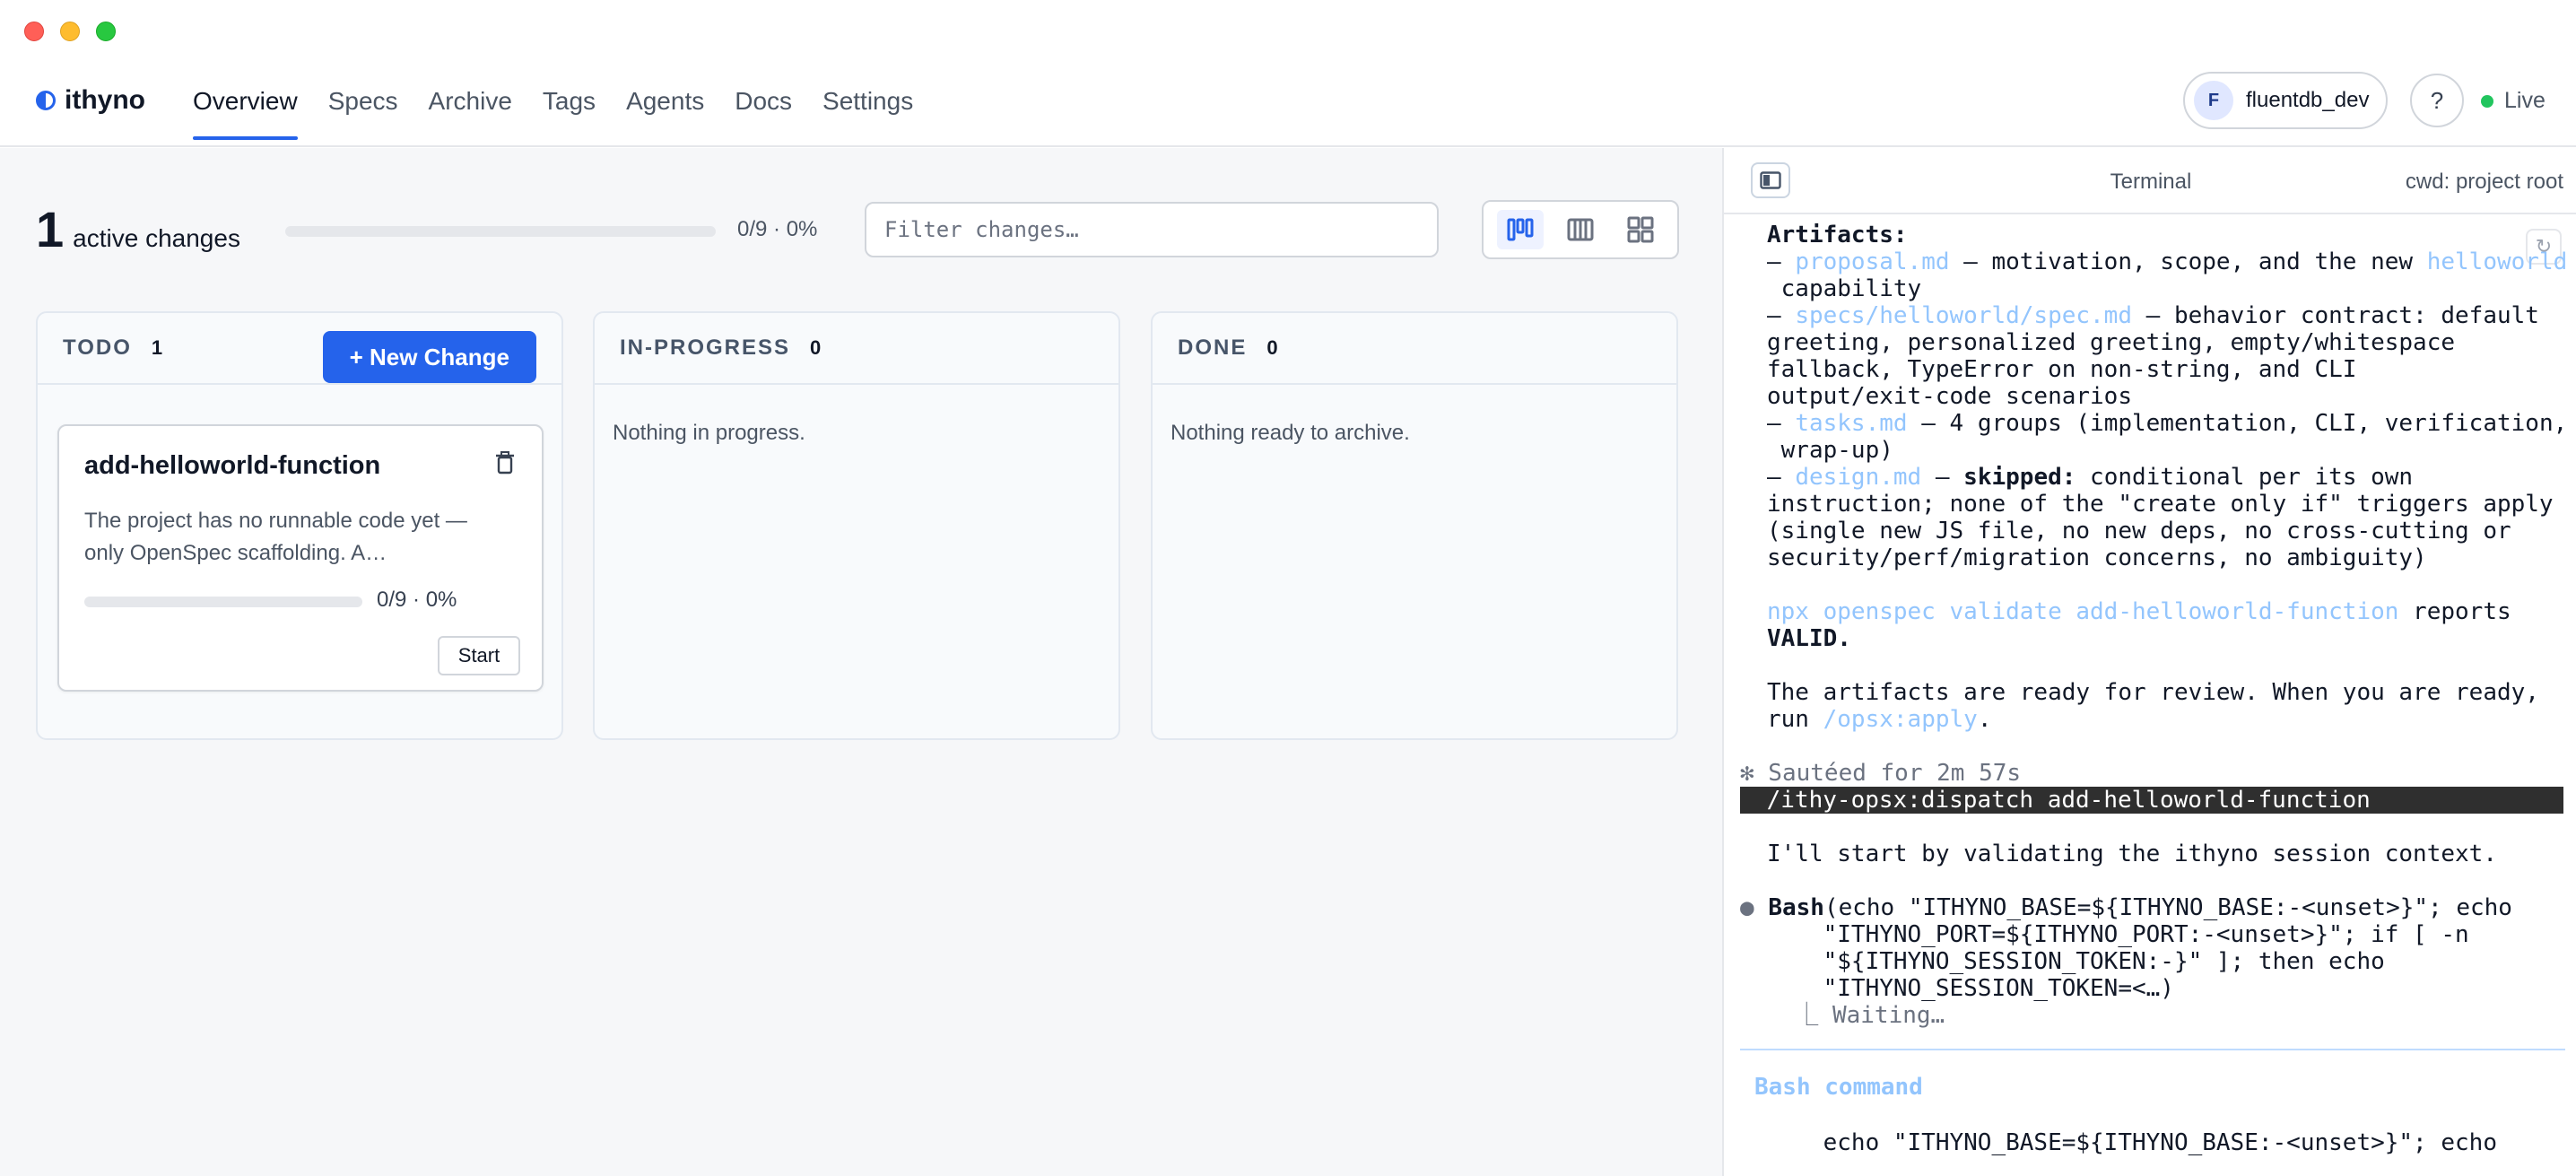 This screenshot has height=1176, width=2576. Describe the element at coordinates (2525, 100) in the screenshot. I see `live-status-label: Live` at that location.